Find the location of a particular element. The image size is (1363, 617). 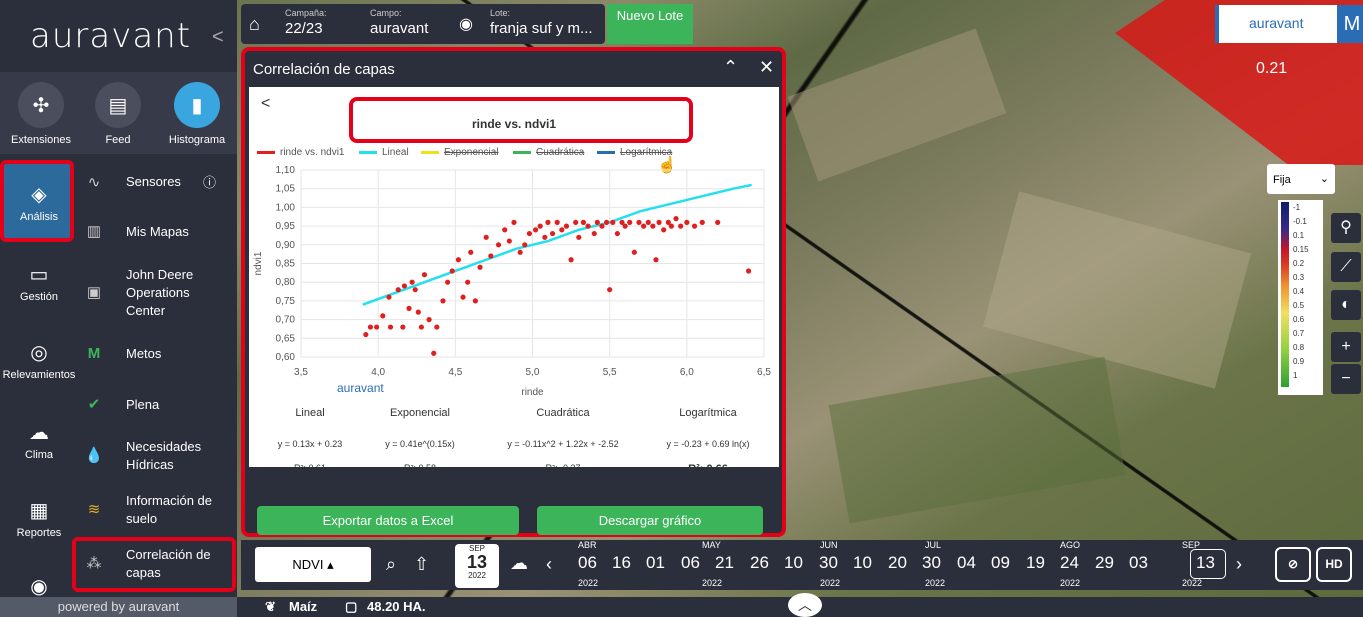

cloud-off-button: ⊘ is located at coordinates (1293, 564).